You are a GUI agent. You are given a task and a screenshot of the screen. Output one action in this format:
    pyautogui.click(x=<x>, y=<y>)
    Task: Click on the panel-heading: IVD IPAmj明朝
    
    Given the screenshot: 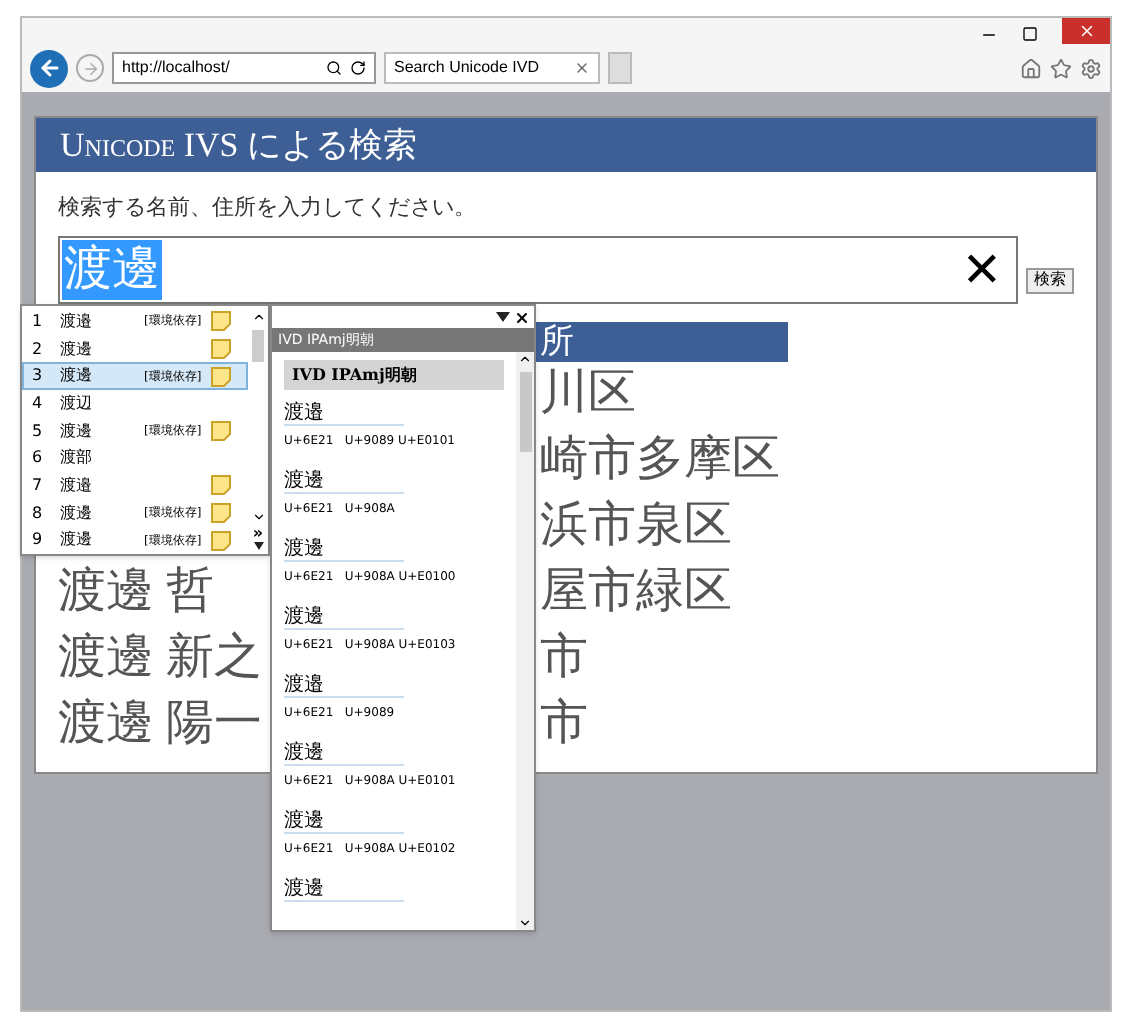 What is the action you would take?
    pyautogui.click(x=394, y=375)
    